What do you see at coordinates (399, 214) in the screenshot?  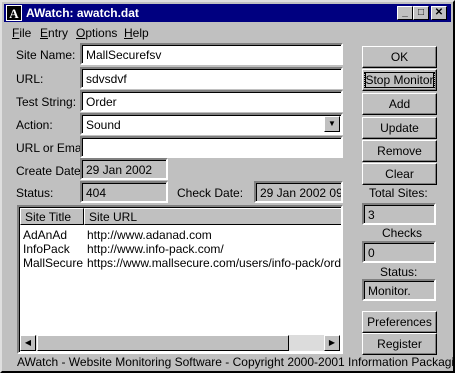 I see `total-sites-field: 3` at bounding box center [399, 214].